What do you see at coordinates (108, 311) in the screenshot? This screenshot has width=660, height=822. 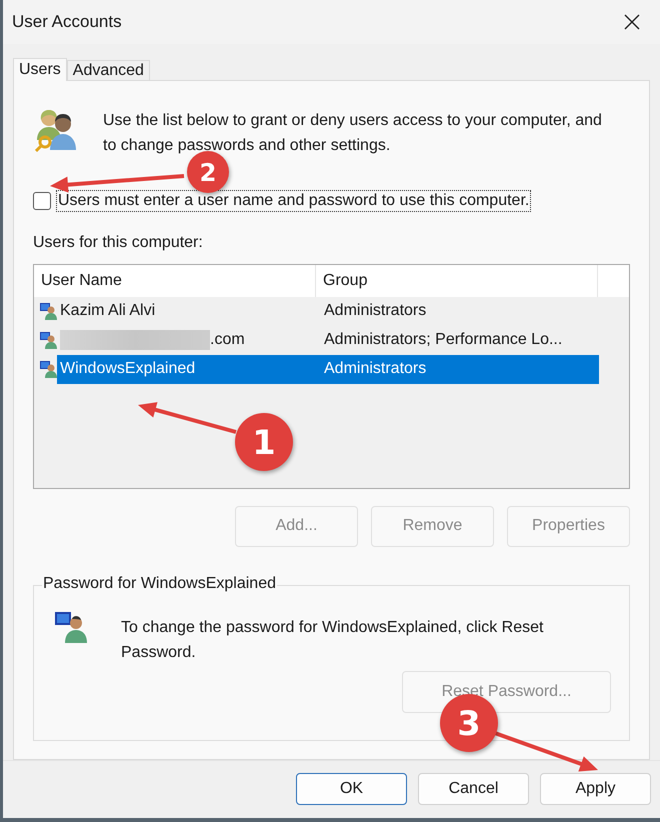 I see `user-name: Kazim Ali Alvi` at bounding box center [108, 311].